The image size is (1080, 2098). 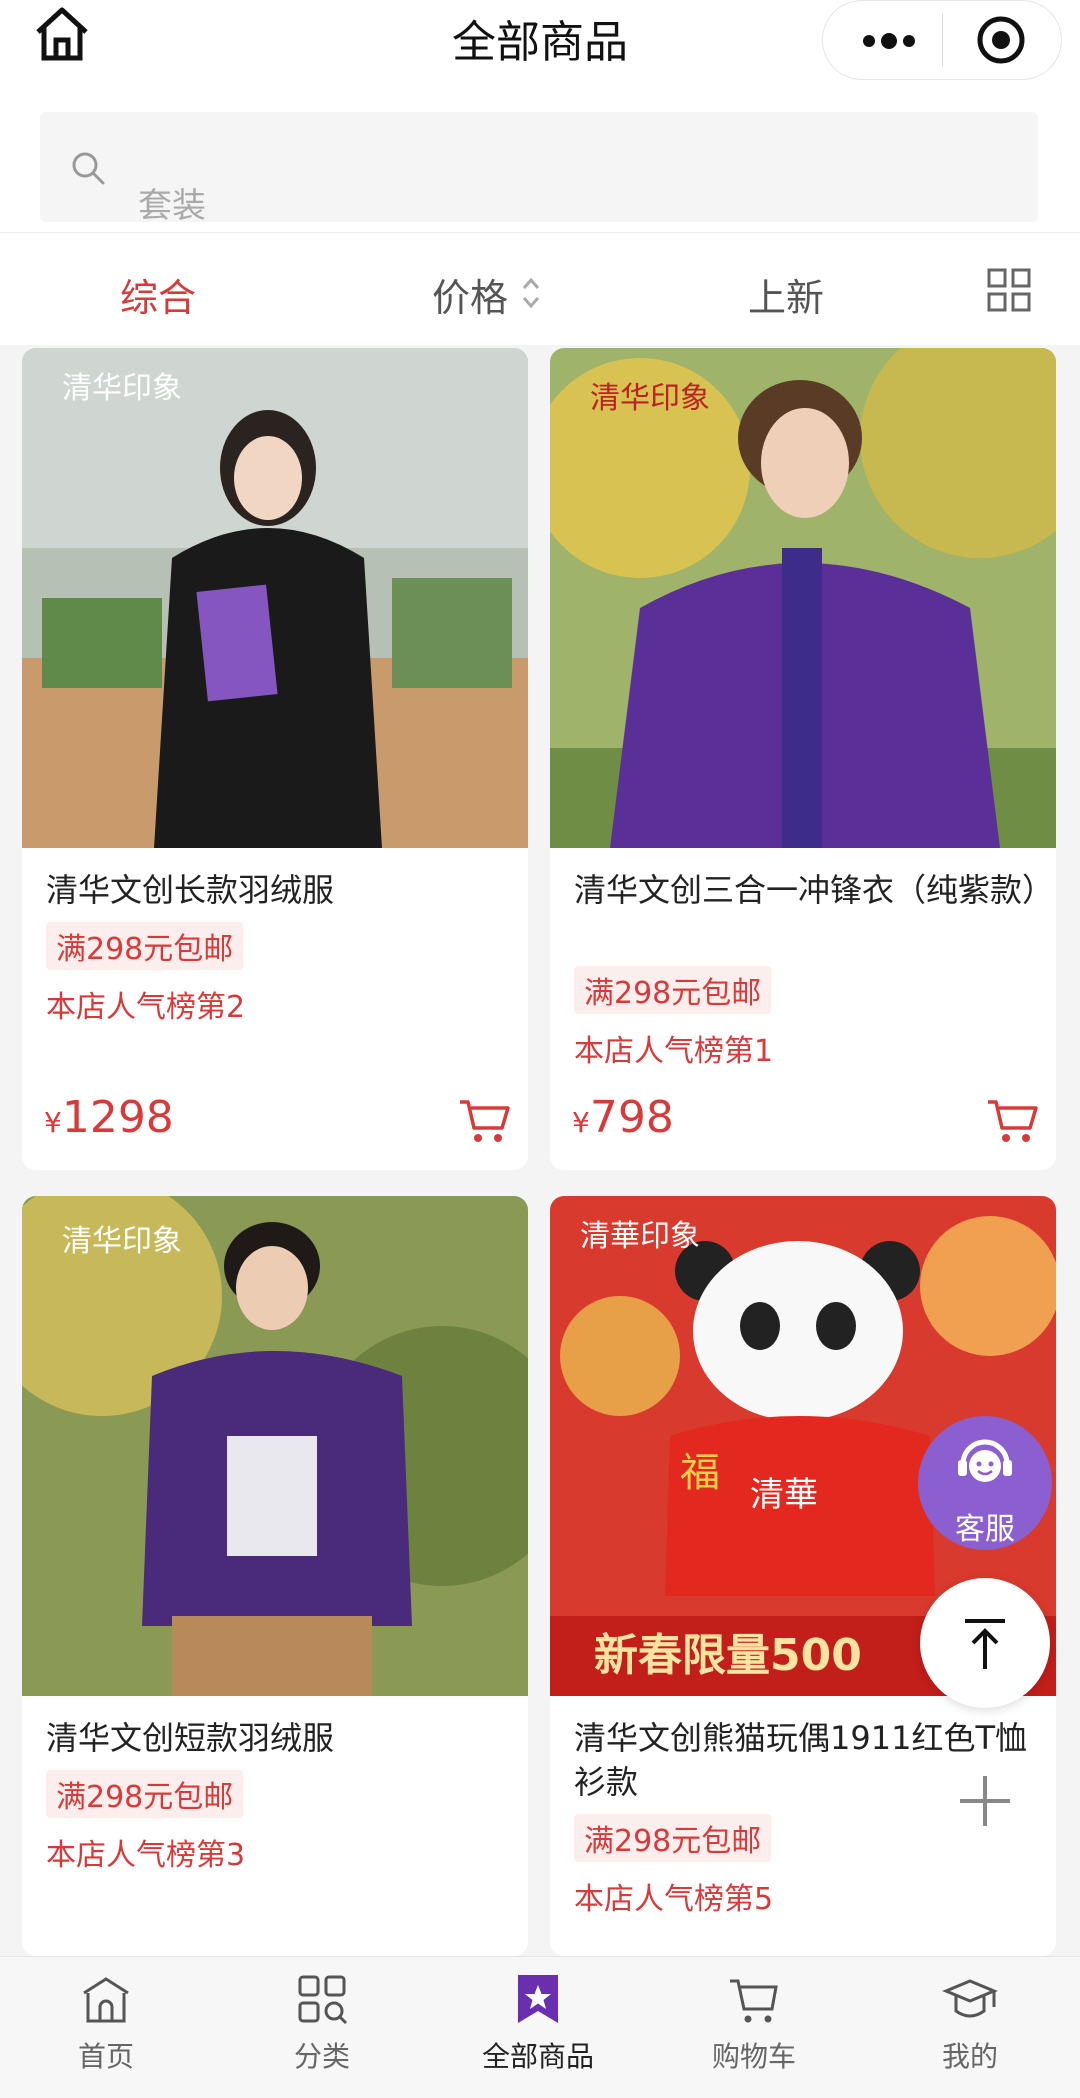 I want to click on arrow-up-icon, so click(x=985, y=1644).